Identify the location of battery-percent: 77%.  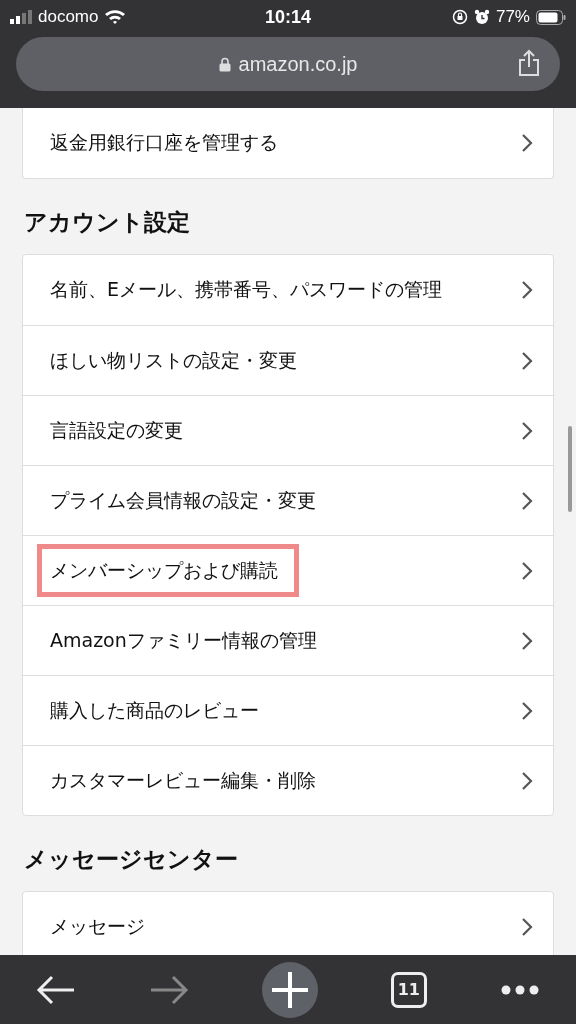
(512, 17).